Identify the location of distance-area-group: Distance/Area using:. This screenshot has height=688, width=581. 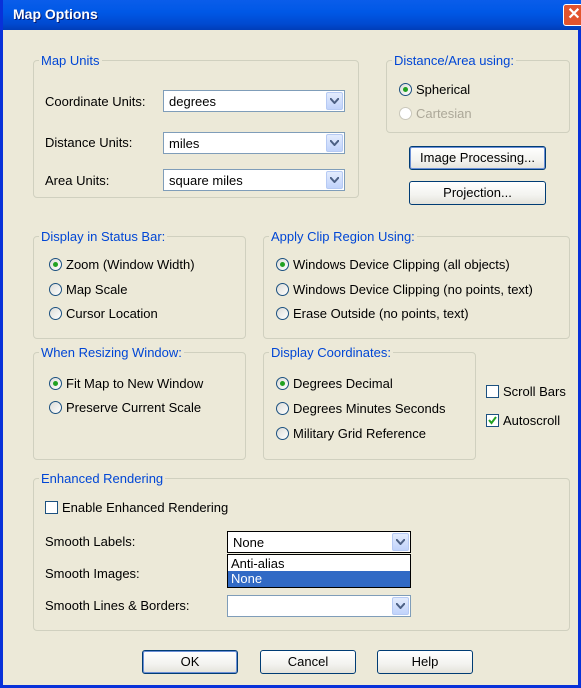
(478, 93).